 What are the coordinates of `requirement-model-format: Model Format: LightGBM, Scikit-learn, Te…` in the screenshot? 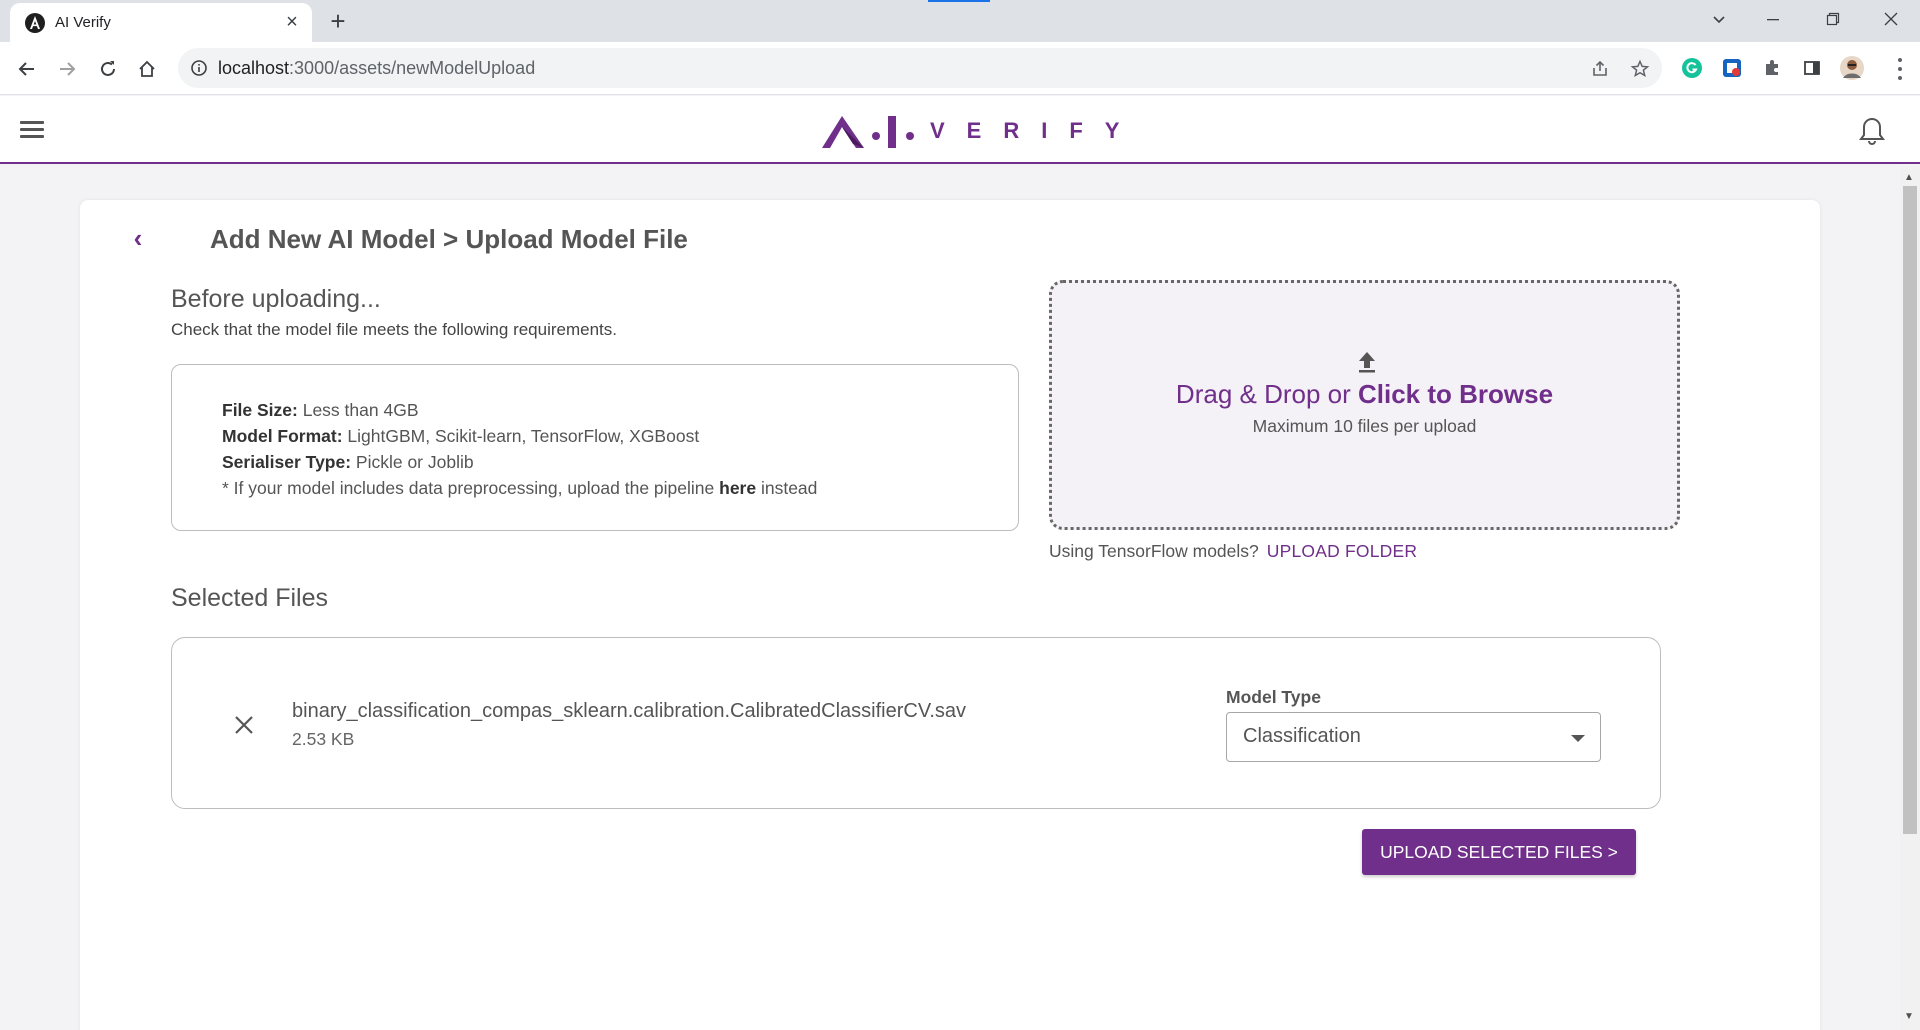 It's located at (461, 436).